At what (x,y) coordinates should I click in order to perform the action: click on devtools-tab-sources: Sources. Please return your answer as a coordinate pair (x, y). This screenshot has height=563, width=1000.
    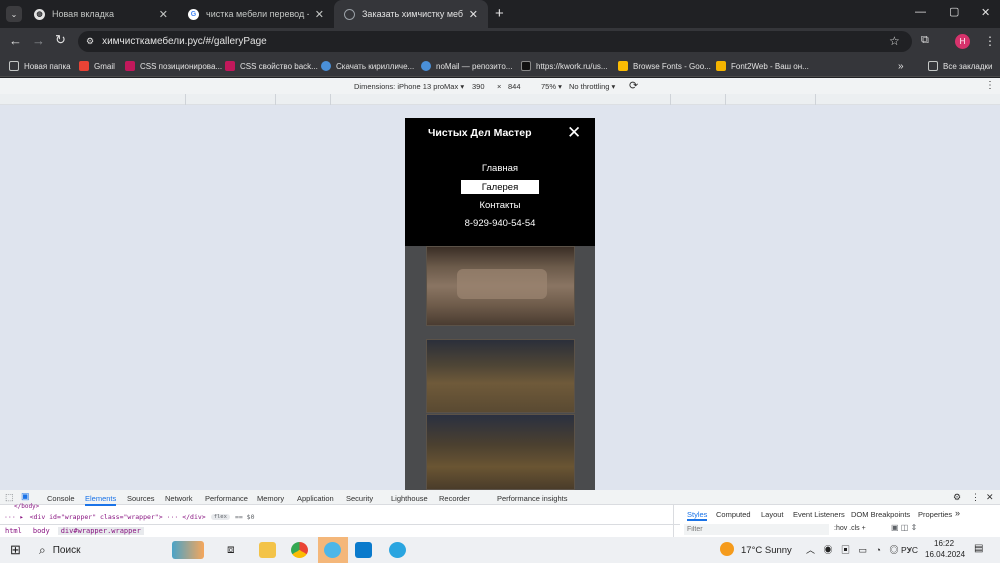
    Looking at the image, I should click on (141, 498).